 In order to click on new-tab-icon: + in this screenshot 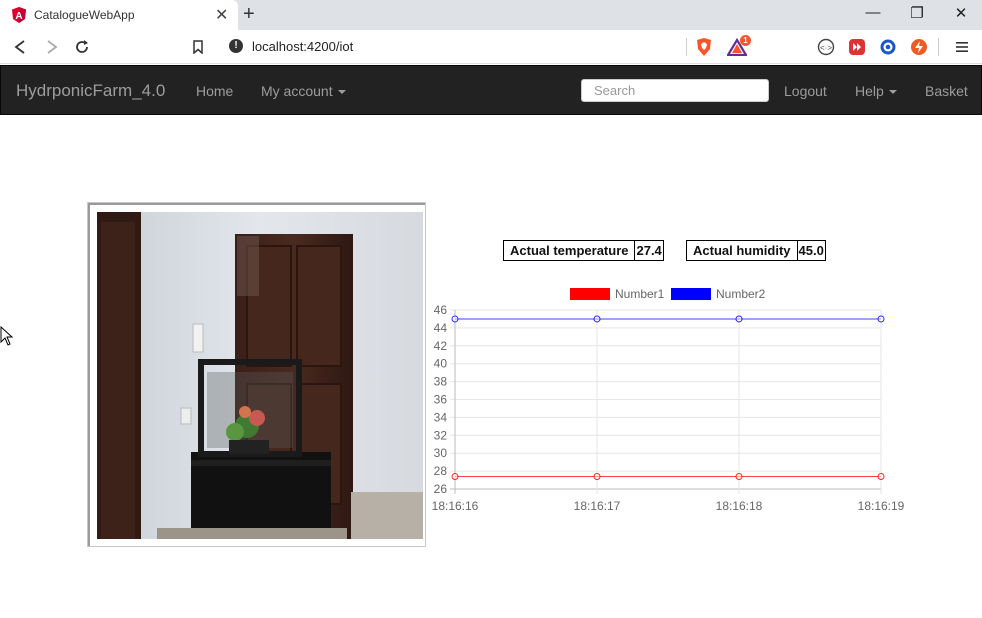, I will do `click(249, 14)`.